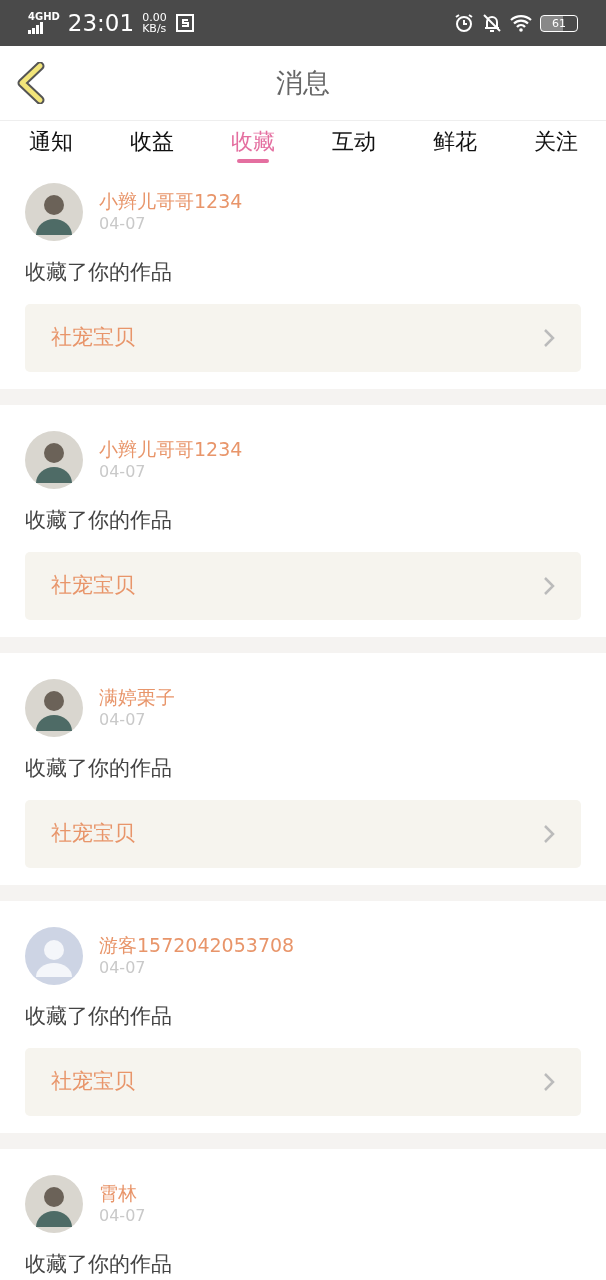  What do you see at coordinates (51, 17) in the screenshot?
I see `network-label: HD` at bounding box center [51, 17].